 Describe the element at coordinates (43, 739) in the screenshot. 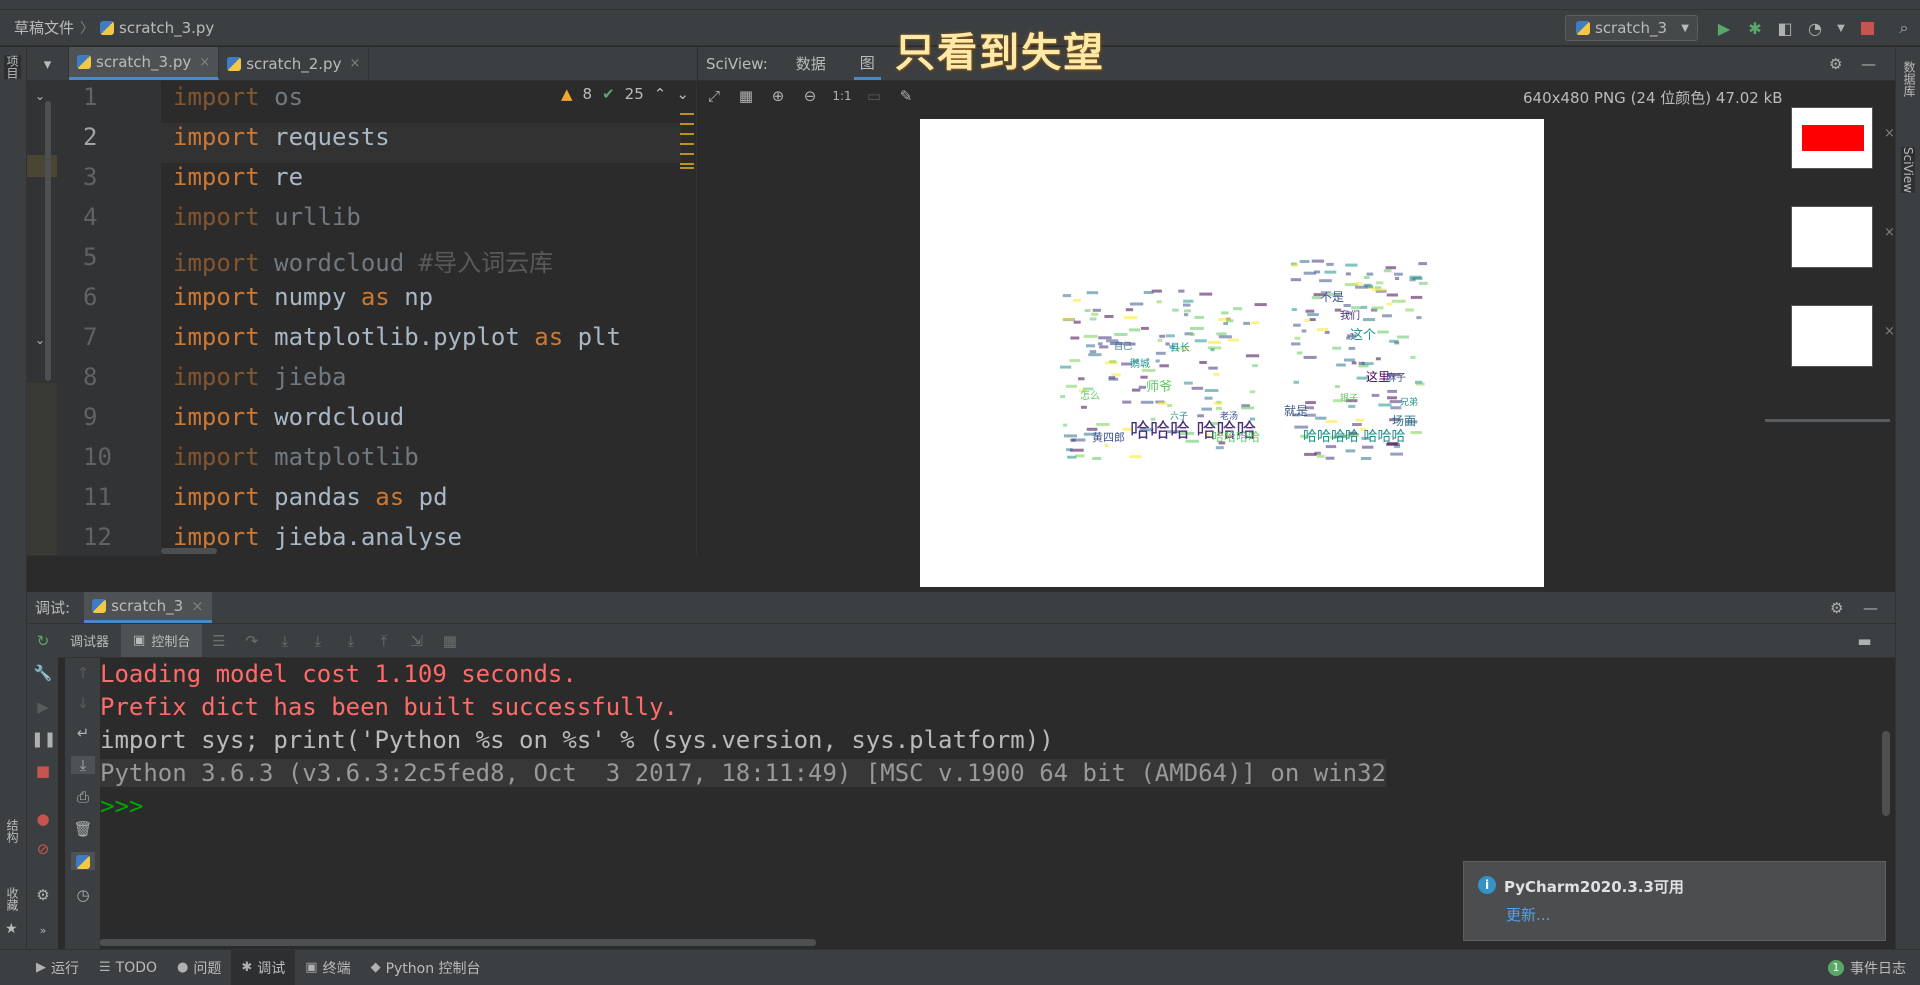

I see `pause-icon: ❚❚` at that location.